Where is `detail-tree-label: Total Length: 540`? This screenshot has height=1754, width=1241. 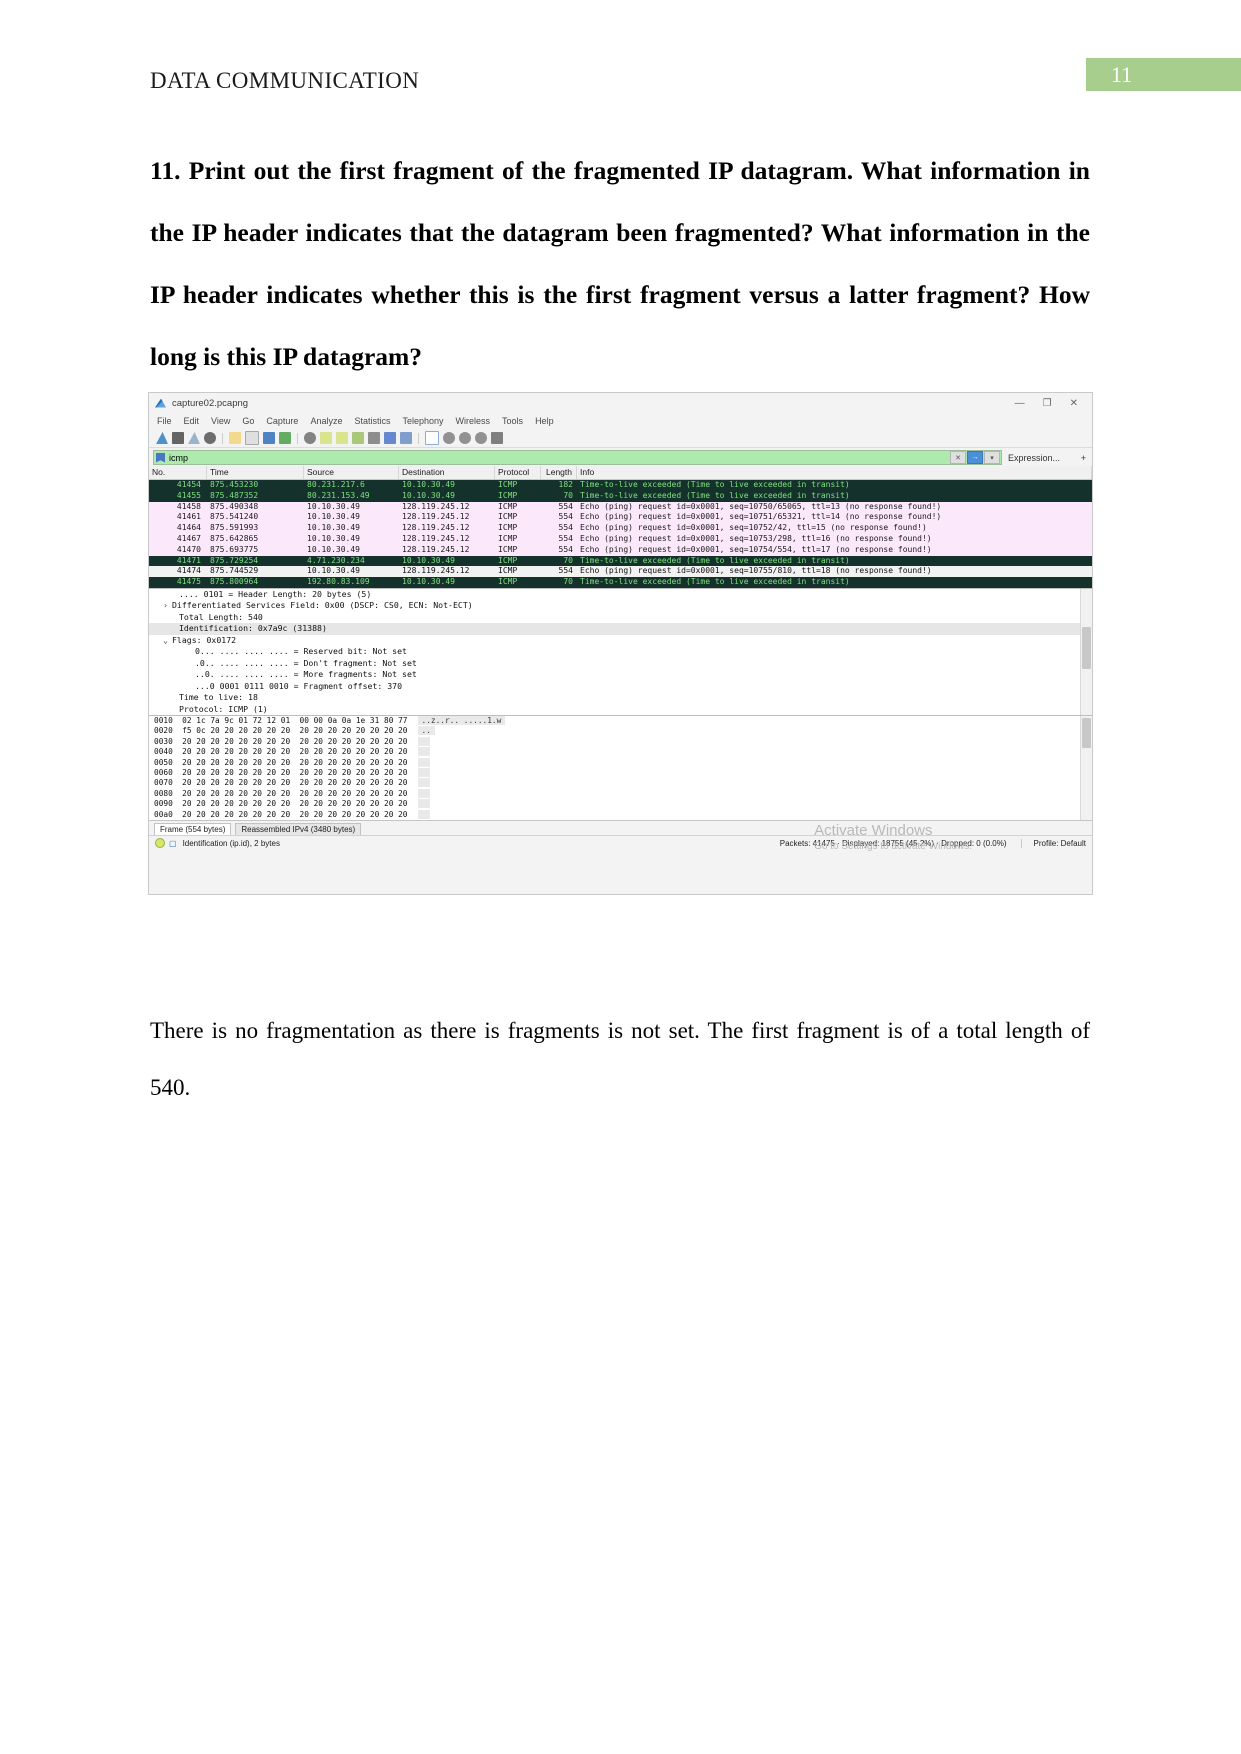 detail-tree-label: Total Length: 540 is located at coordinates (221, 616).